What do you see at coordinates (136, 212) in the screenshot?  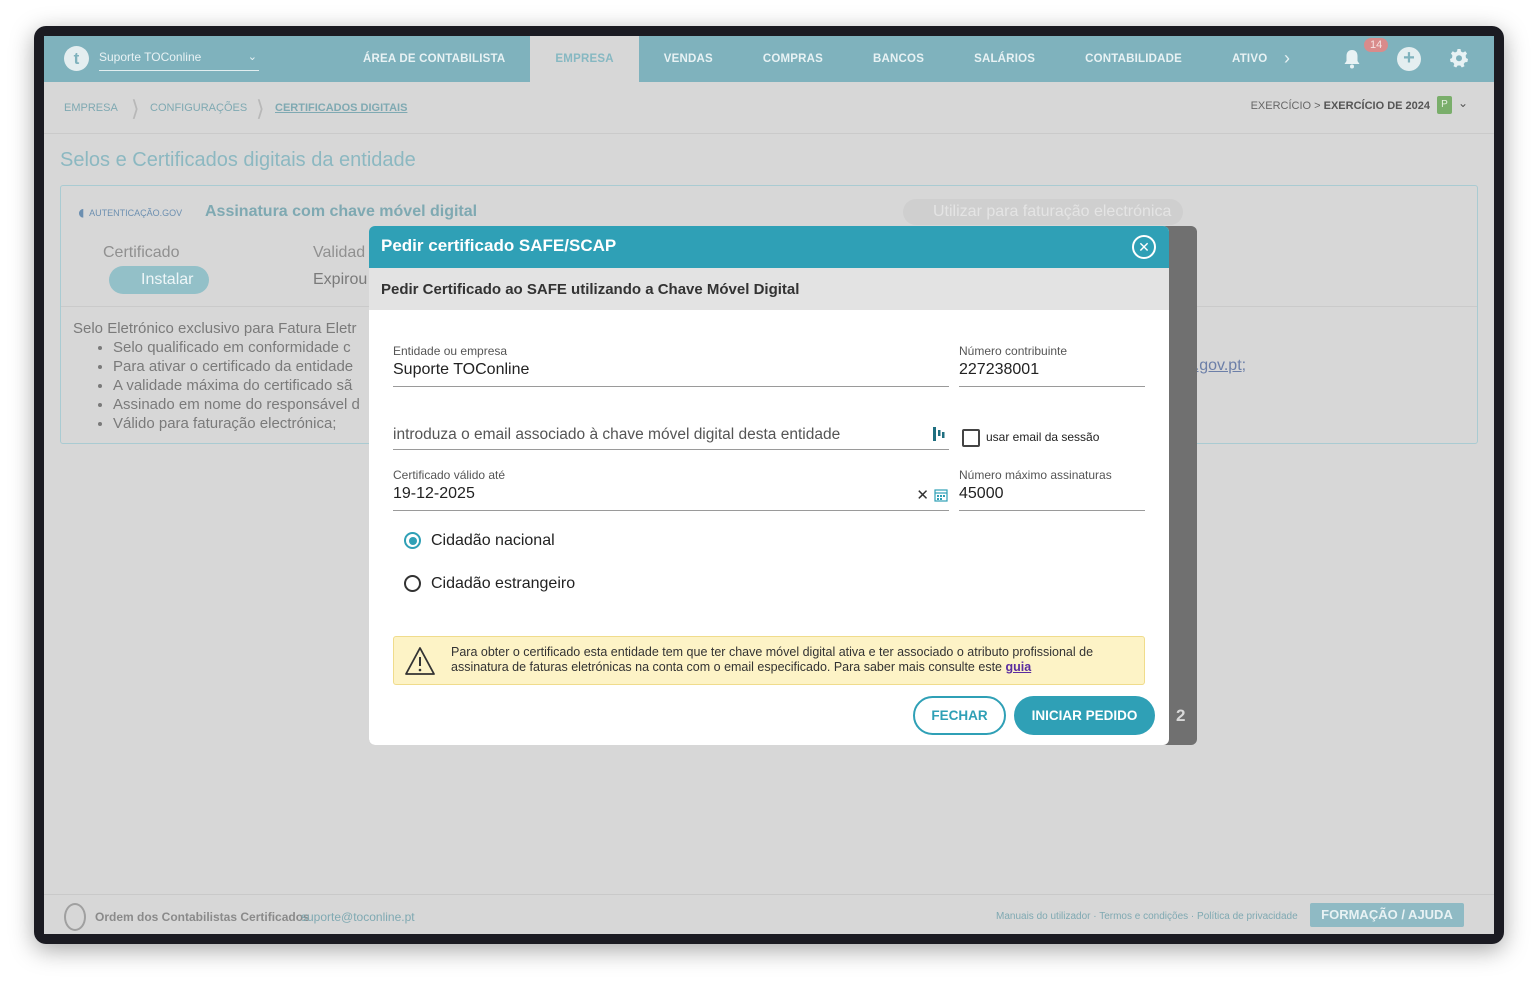 I see `provider-logo-text: AUTENTICAÇÃO.GOV` at bounding box center [136, 212].